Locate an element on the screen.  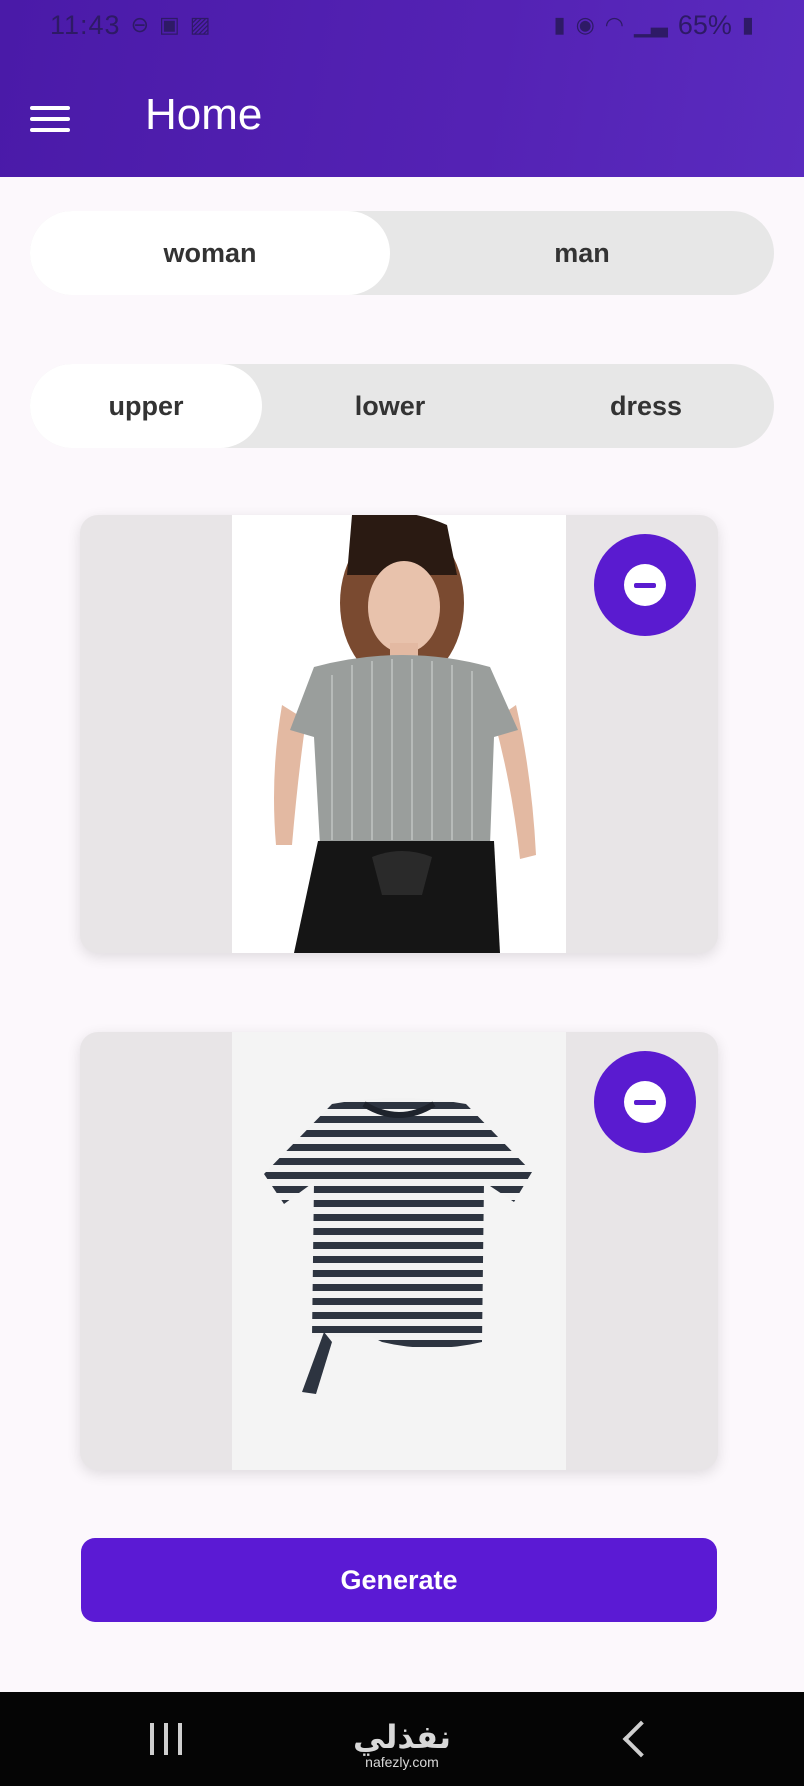
remove-garment-image-button is located at coordinates (645, 1102).